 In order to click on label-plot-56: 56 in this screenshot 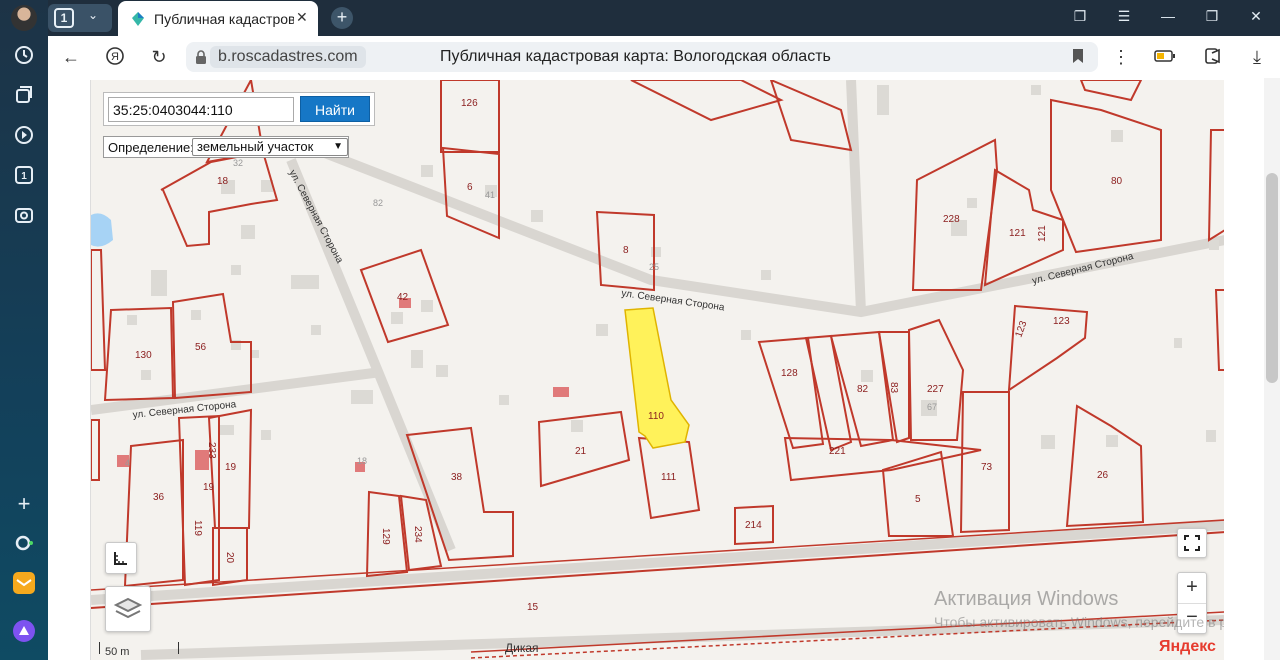, I will do `click(201, 347)`.